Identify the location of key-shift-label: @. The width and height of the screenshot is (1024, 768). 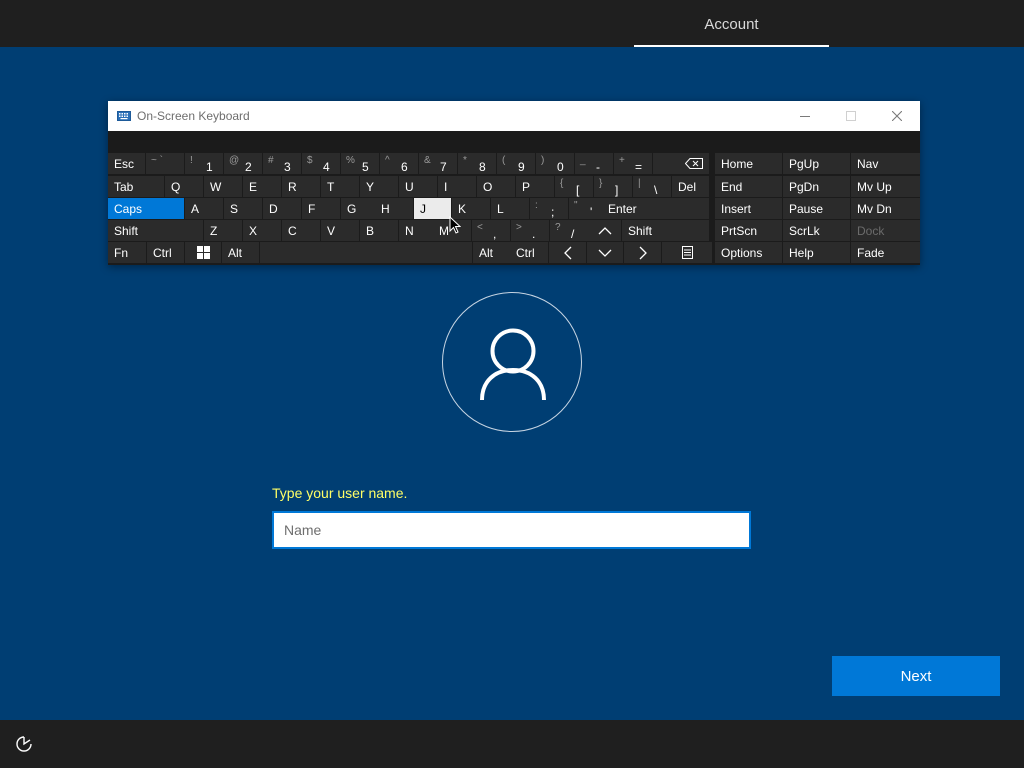
(234, 160).